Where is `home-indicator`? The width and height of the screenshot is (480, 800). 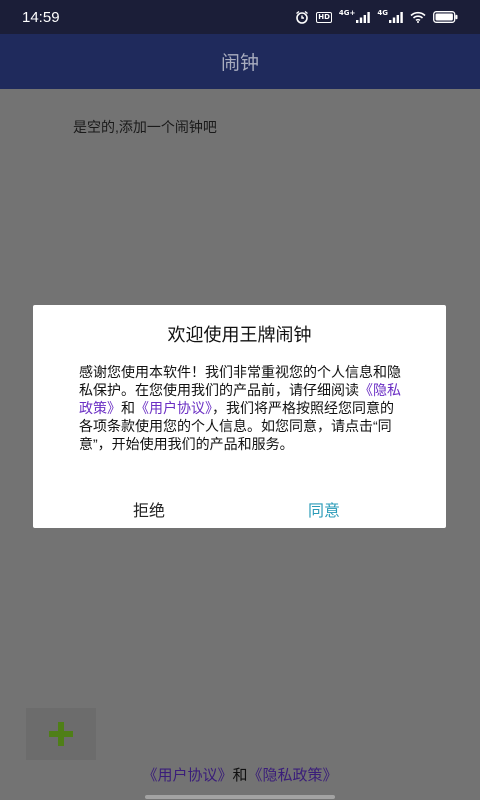 home-indicator is located at coordinates (240, 797).